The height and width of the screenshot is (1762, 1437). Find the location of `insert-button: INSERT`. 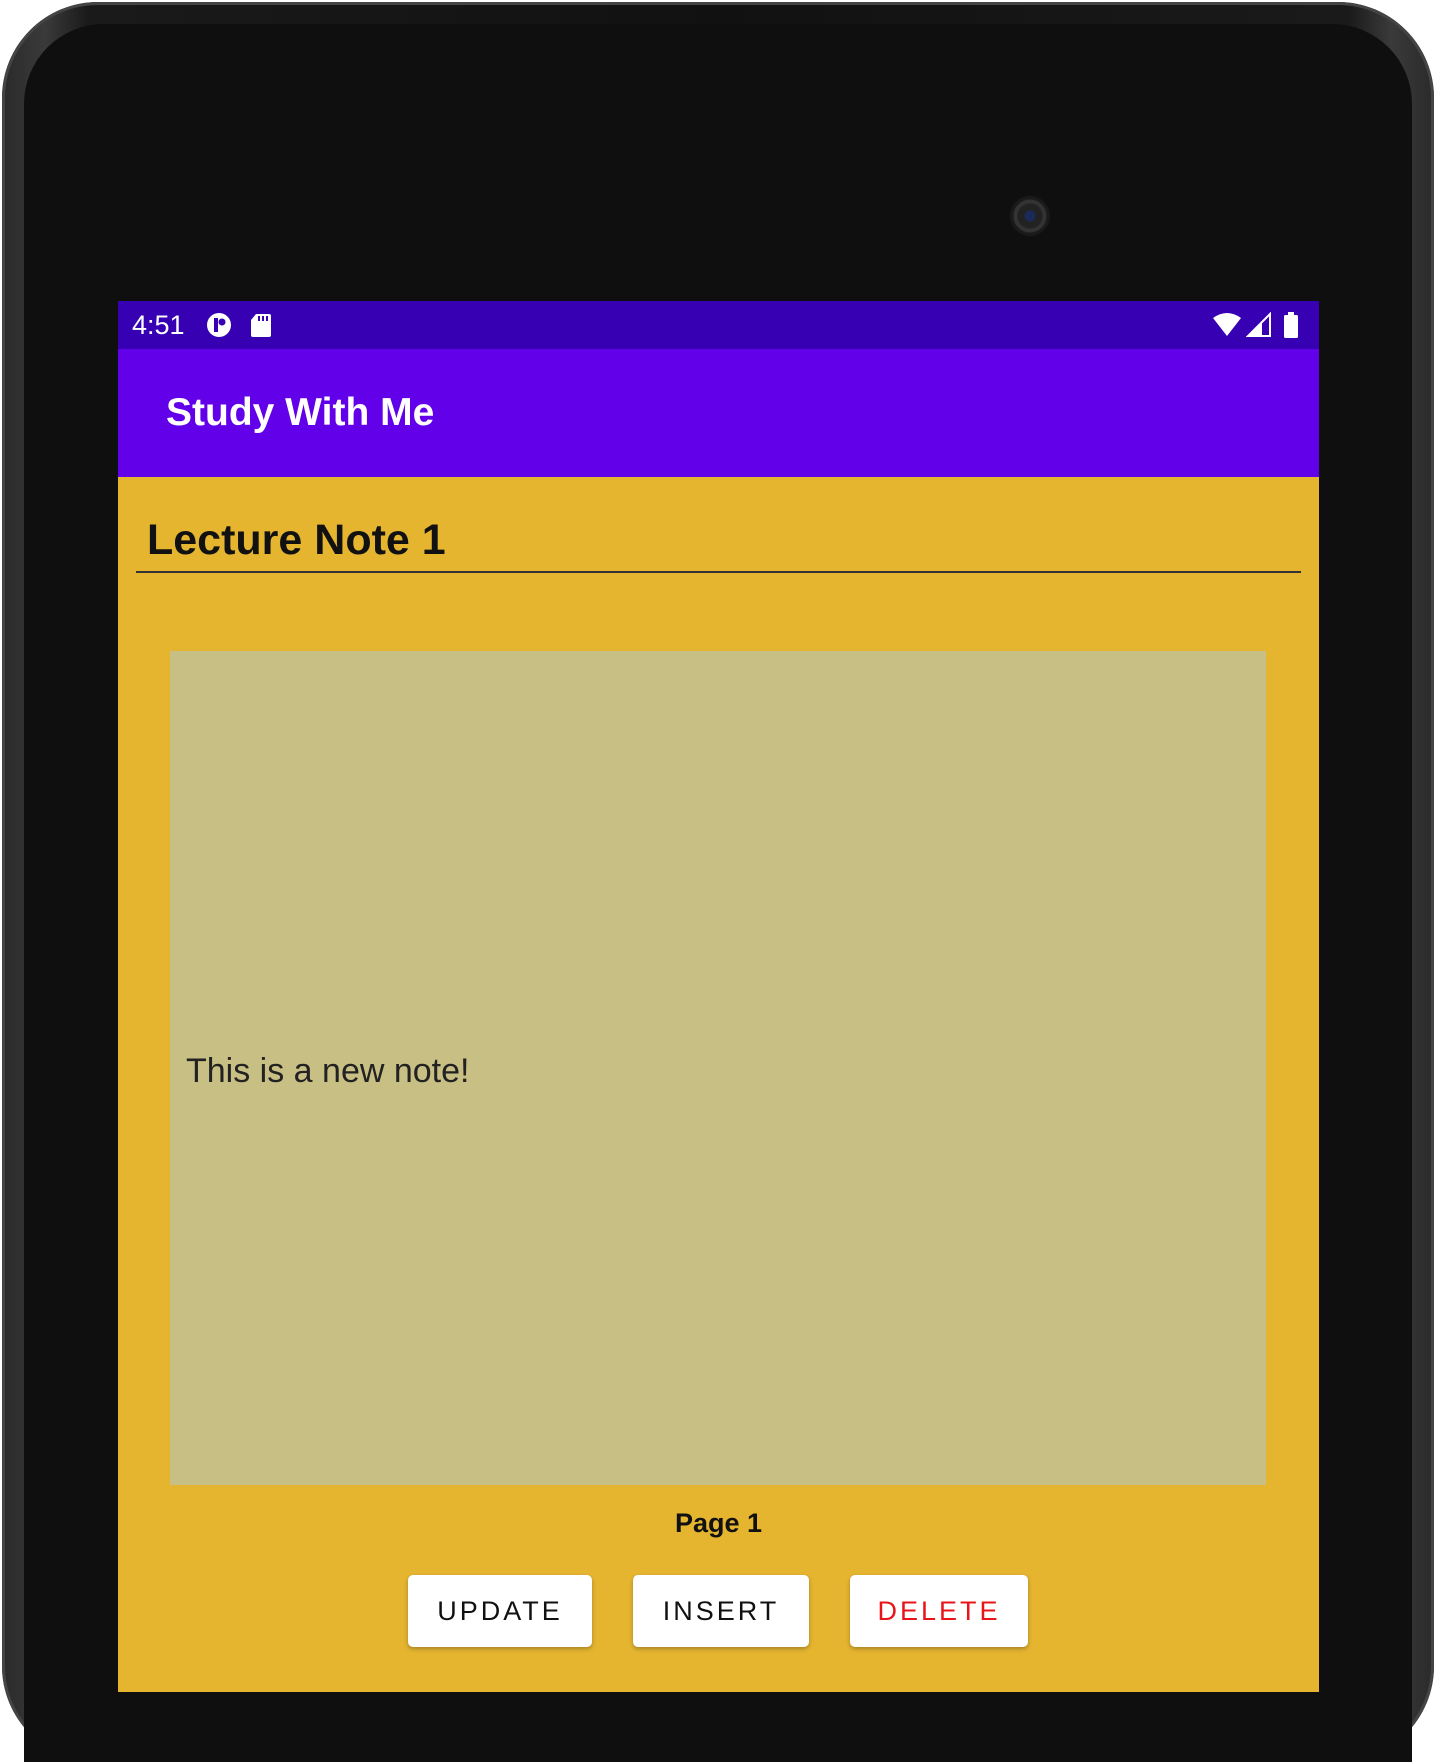

insert-button: INSERT is located at coordinates (721, 1611).